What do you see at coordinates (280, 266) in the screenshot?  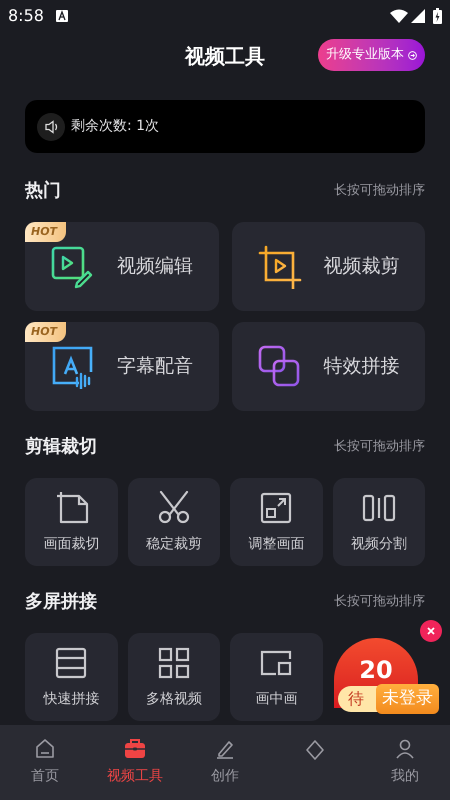 I see `crop-video-icon` at bounding box center [280, 266].